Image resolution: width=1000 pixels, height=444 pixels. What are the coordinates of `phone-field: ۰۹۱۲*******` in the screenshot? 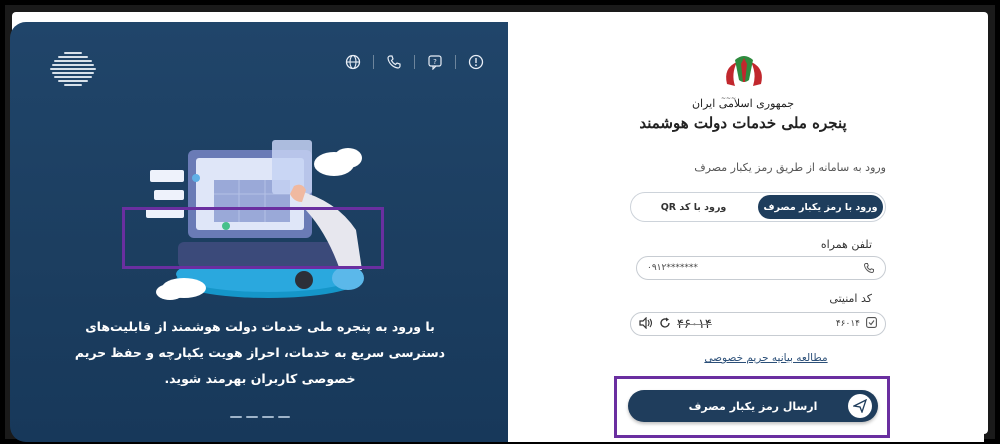 It's located at (761, 268).